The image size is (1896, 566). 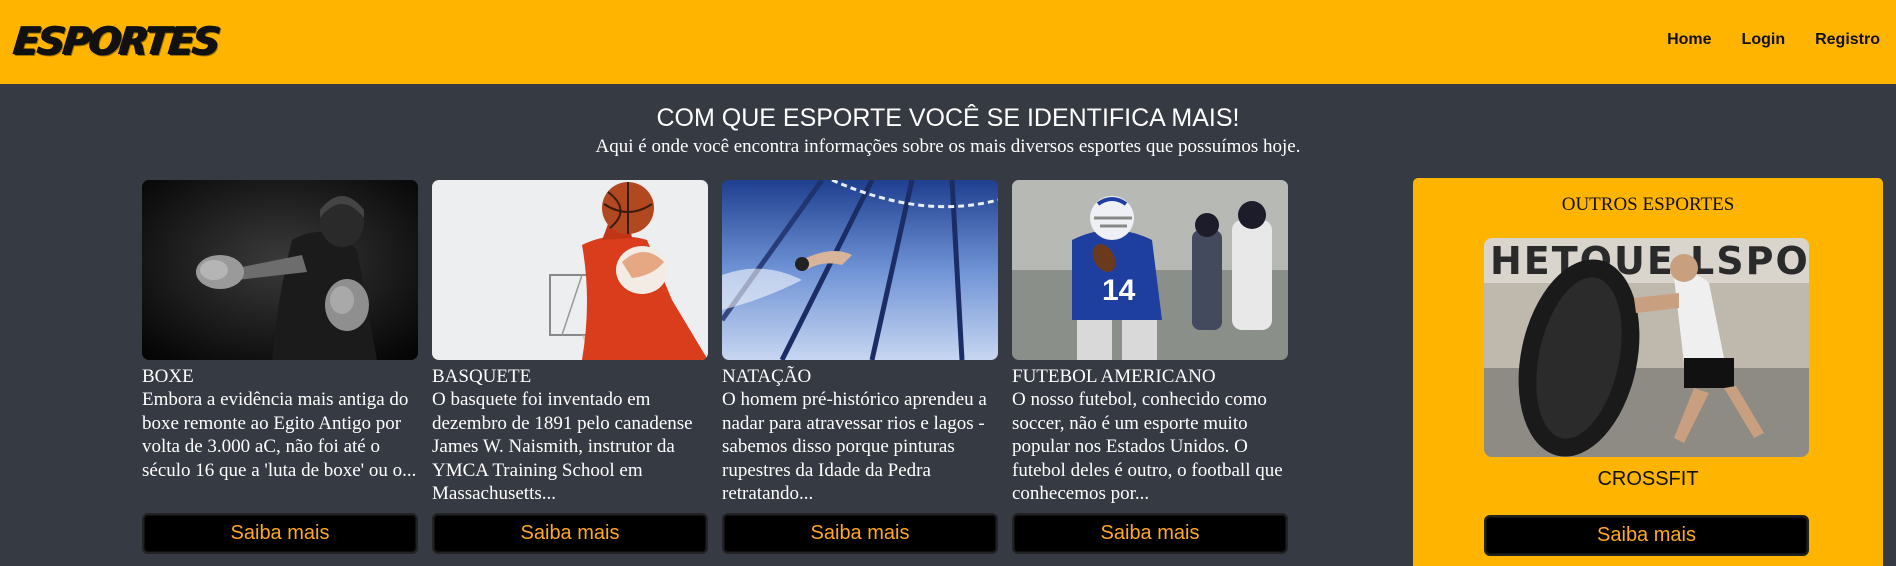 I want to click on saiba-mais-button-crossfit: Saiba mais, so click(x=1646, y=535).